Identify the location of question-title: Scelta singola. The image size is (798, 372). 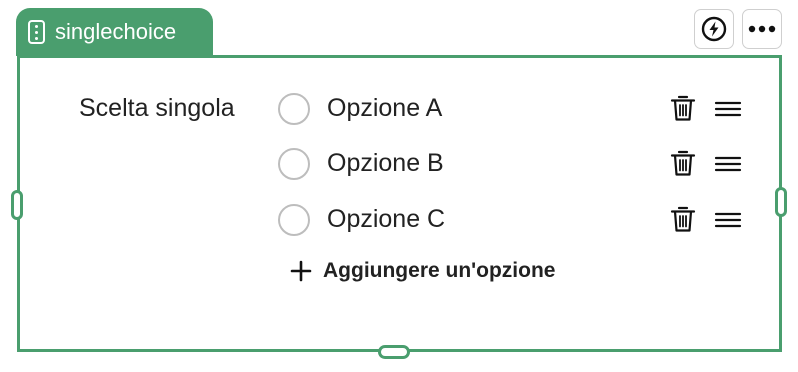
(157, 108).